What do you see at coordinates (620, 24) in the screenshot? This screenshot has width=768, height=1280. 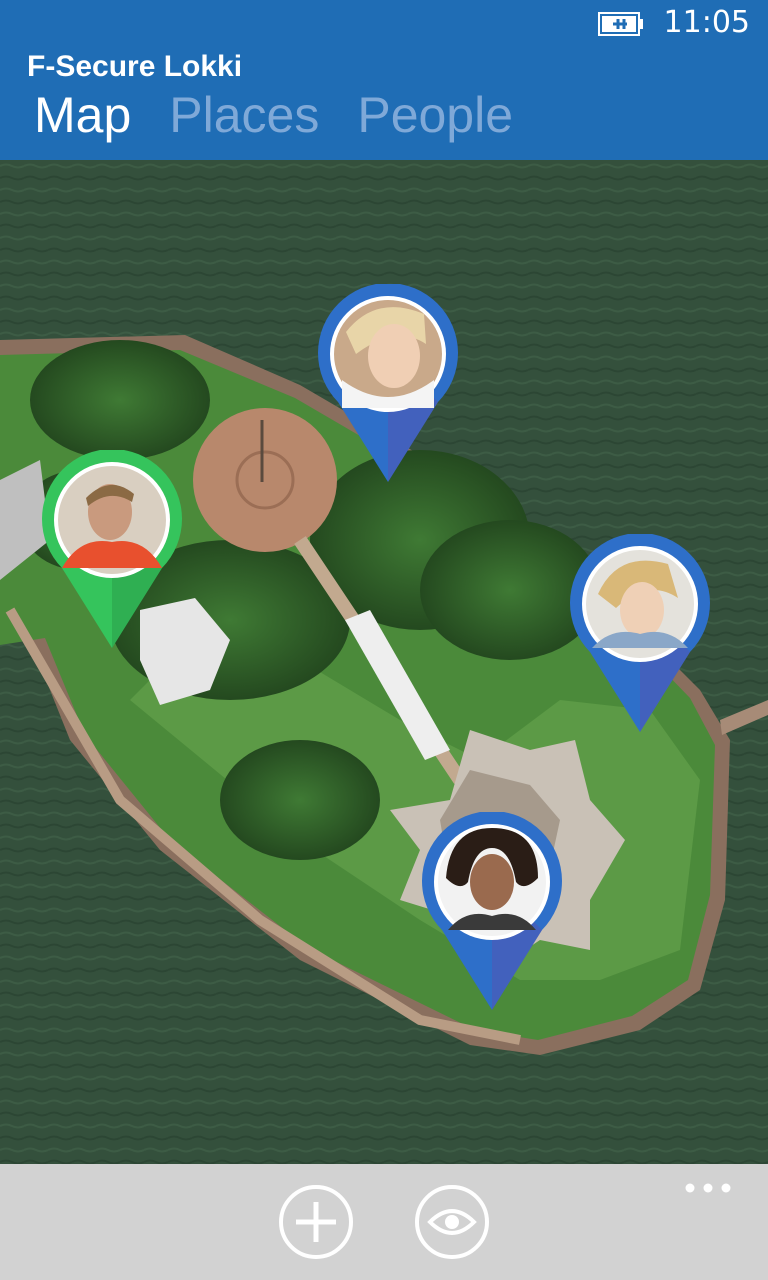 I see `battery-charging-icon` at bounding box center [620, 24].